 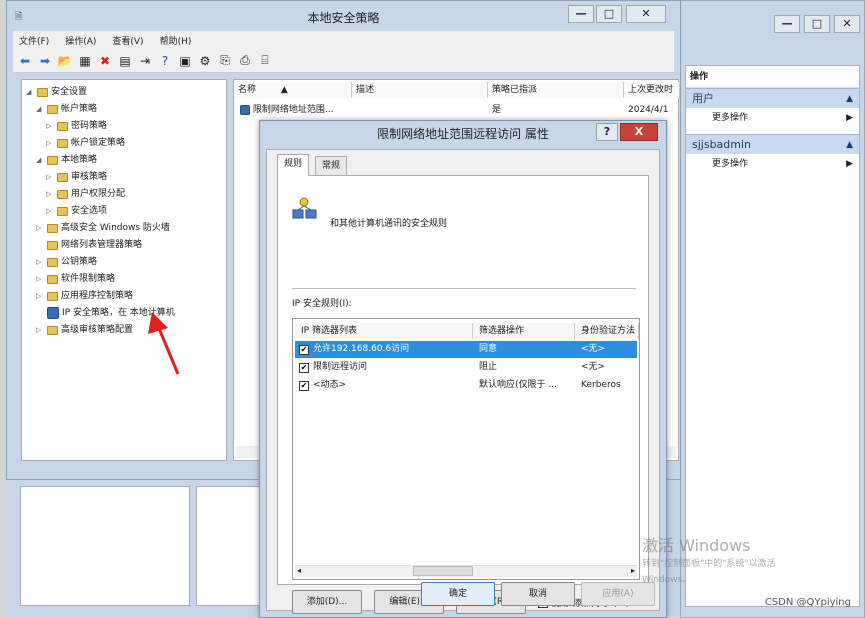 What do you see at coordinates (84, 296) in the screenshot?
I see `tree-item: ▷ 应用程序控制策略` at bounding box center [84, 296].